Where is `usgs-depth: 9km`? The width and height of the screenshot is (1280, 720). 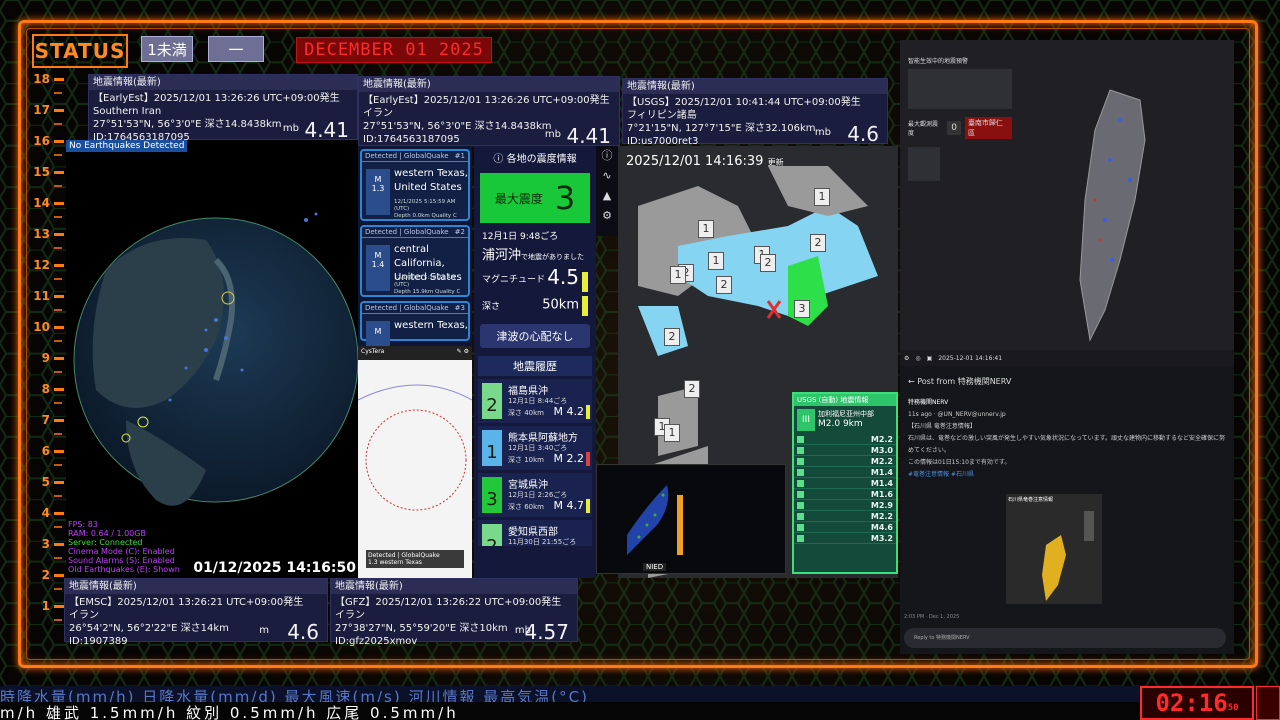 usgs-depth: 9km is located at coordinates (852, 424).